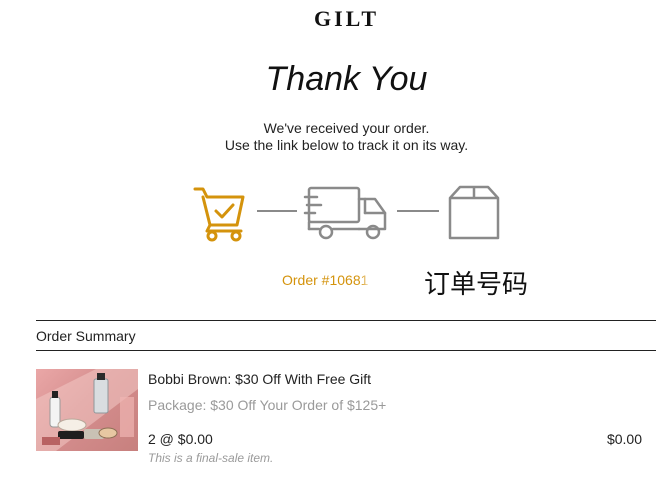 This screenshot has width=669, height=488. What do you see at coordinates (180, 439) in the screenshot?
I see `quantity-price: 2 @ $0.00` at bounding box center [180, 439].